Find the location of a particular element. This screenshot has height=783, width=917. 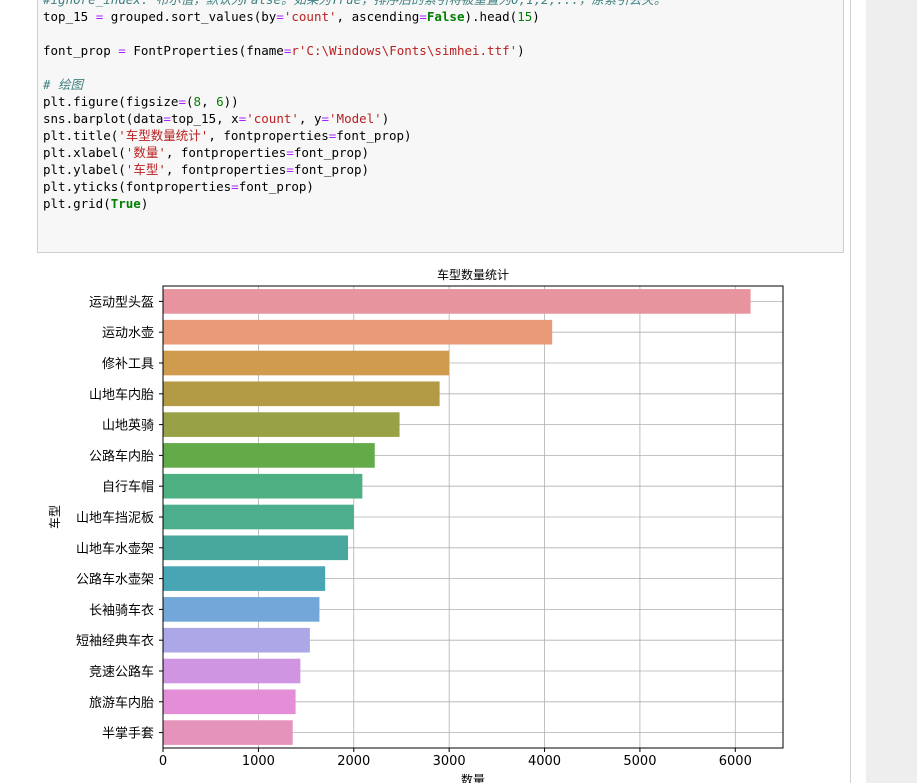

code-token: plt.xlabel( is located at coordinates (84, 152).